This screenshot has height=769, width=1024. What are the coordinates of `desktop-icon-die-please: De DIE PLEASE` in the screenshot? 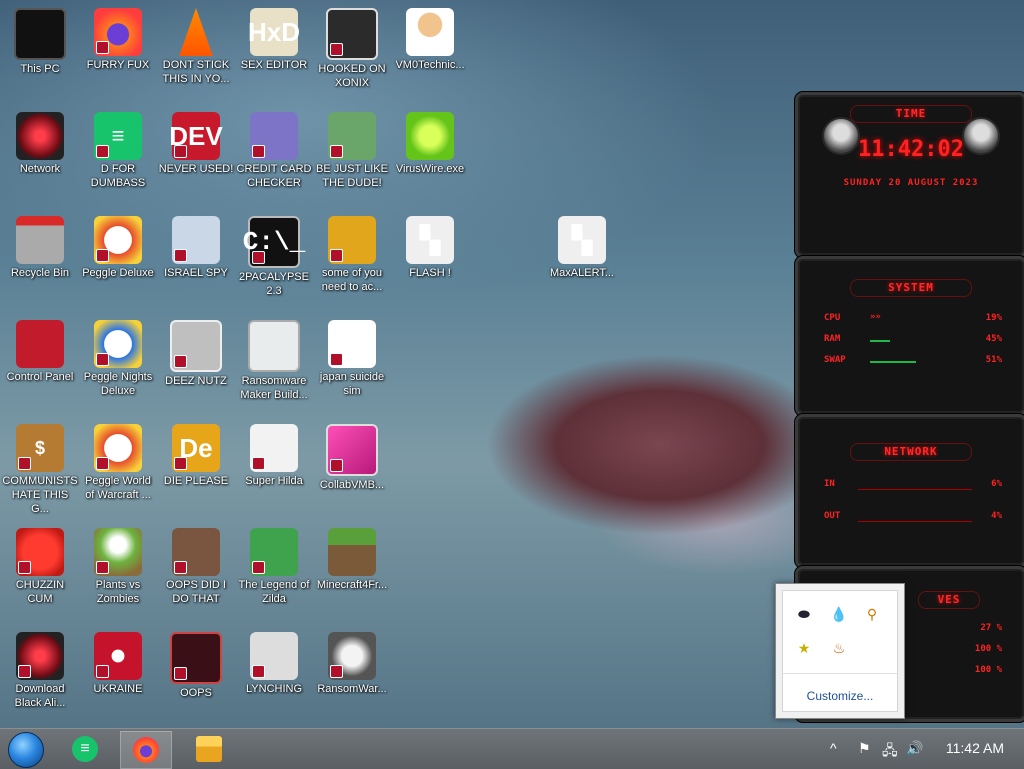 It's located at (196, 453).